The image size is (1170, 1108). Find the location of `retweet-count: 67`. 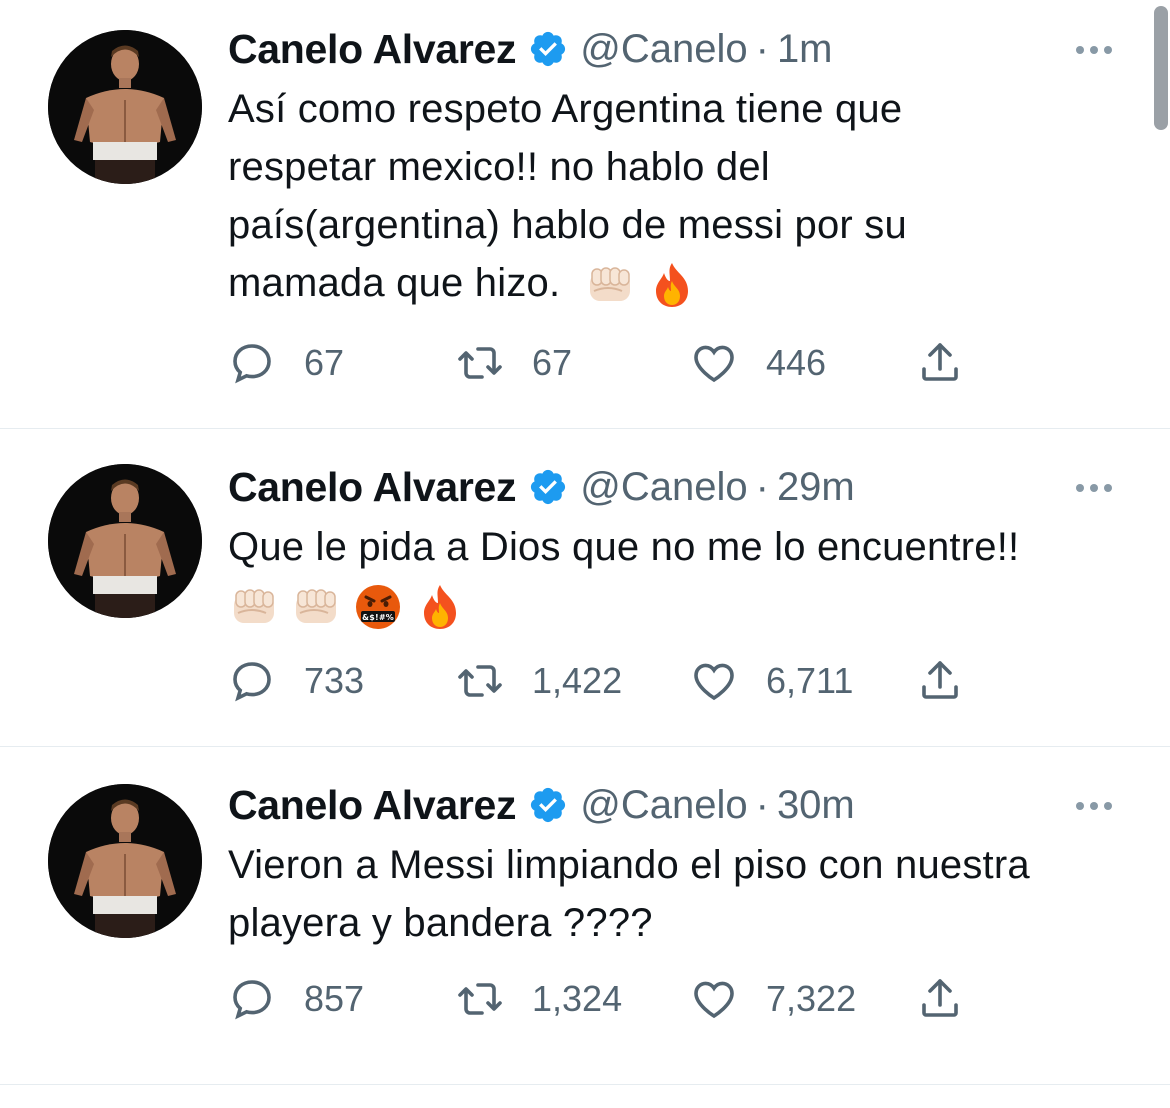

retweet-count: 67 is located at coordinates (552, 362).